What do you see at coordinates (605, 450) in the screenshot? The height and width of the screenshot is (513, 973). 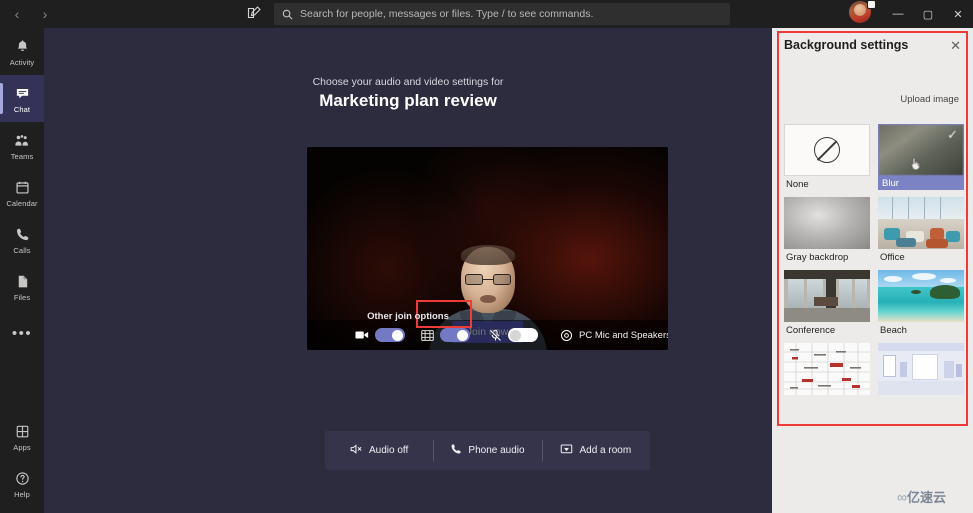 I see `join-option-label: Add a room` at bounding box center [605, 450].